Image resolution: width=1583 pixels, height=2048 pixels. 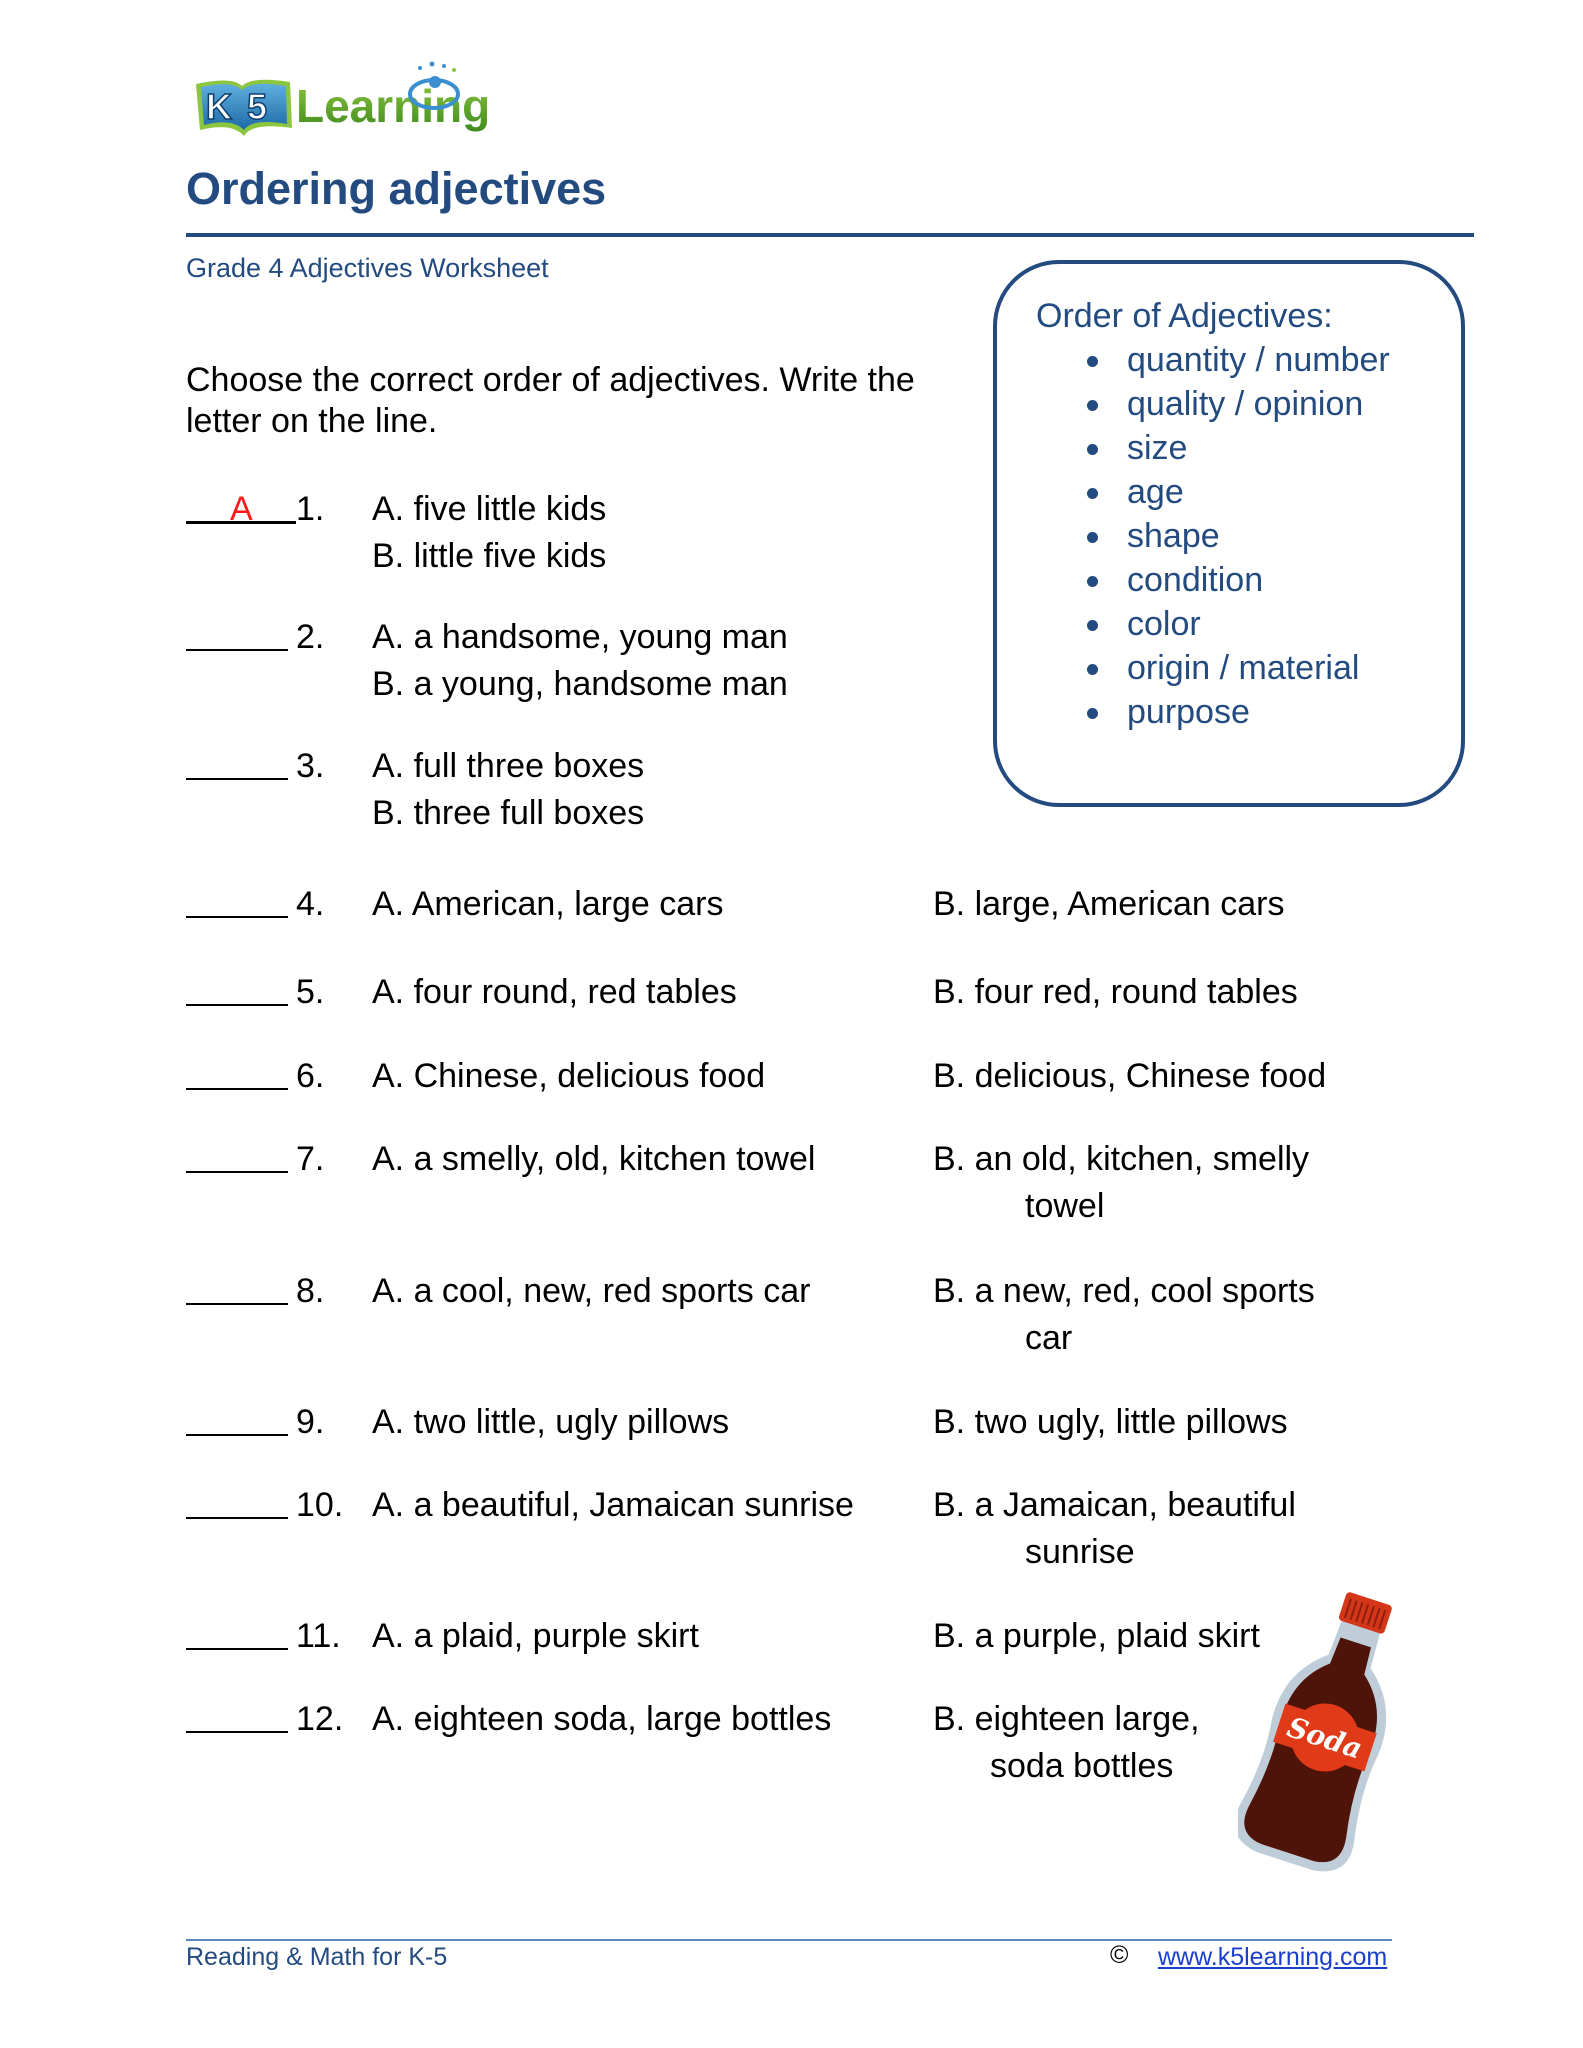 What do you see at coordinates (613, 1505) in the screenshot?
I see `option-a: A. a beautiful, Jamaican sunrise` at bounding box center [613, 1505].